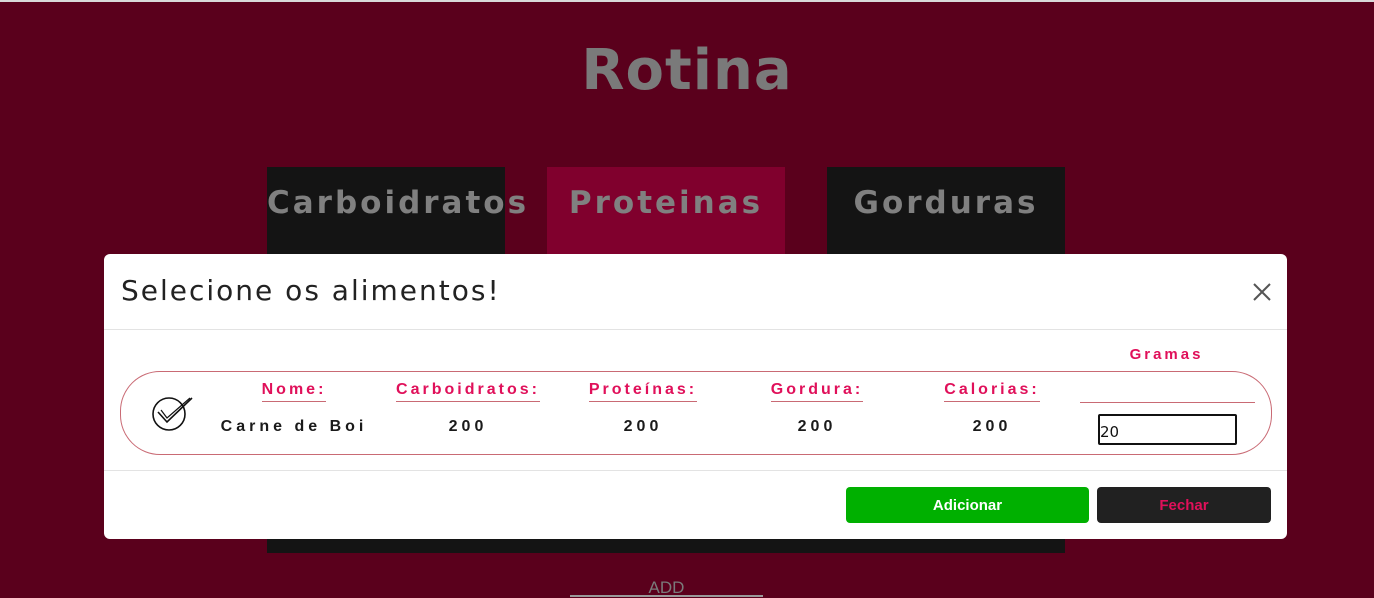 The image size is (1374, 598). What do you see at coordinates (1166, 354) in the screenshot?
I see `gramas-label: Gramas` at bounding box center [1166, 354].